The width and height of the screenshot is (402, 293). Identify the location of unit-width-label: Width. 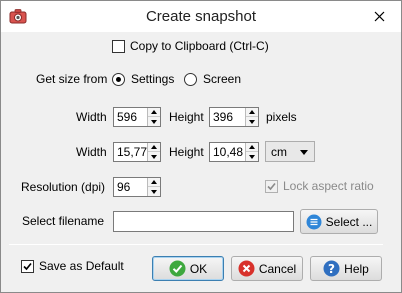
(91, 152).